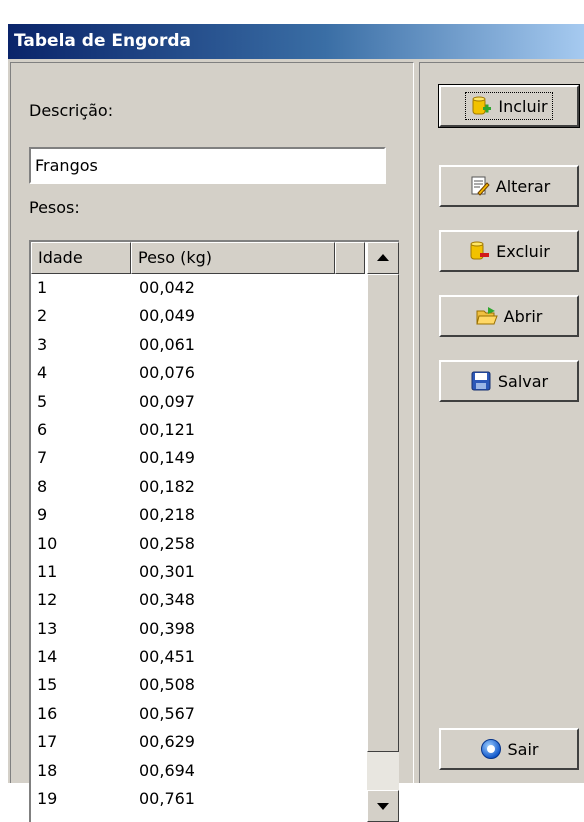  I want to click on column-header-idade: Idade, so click(81, 258).